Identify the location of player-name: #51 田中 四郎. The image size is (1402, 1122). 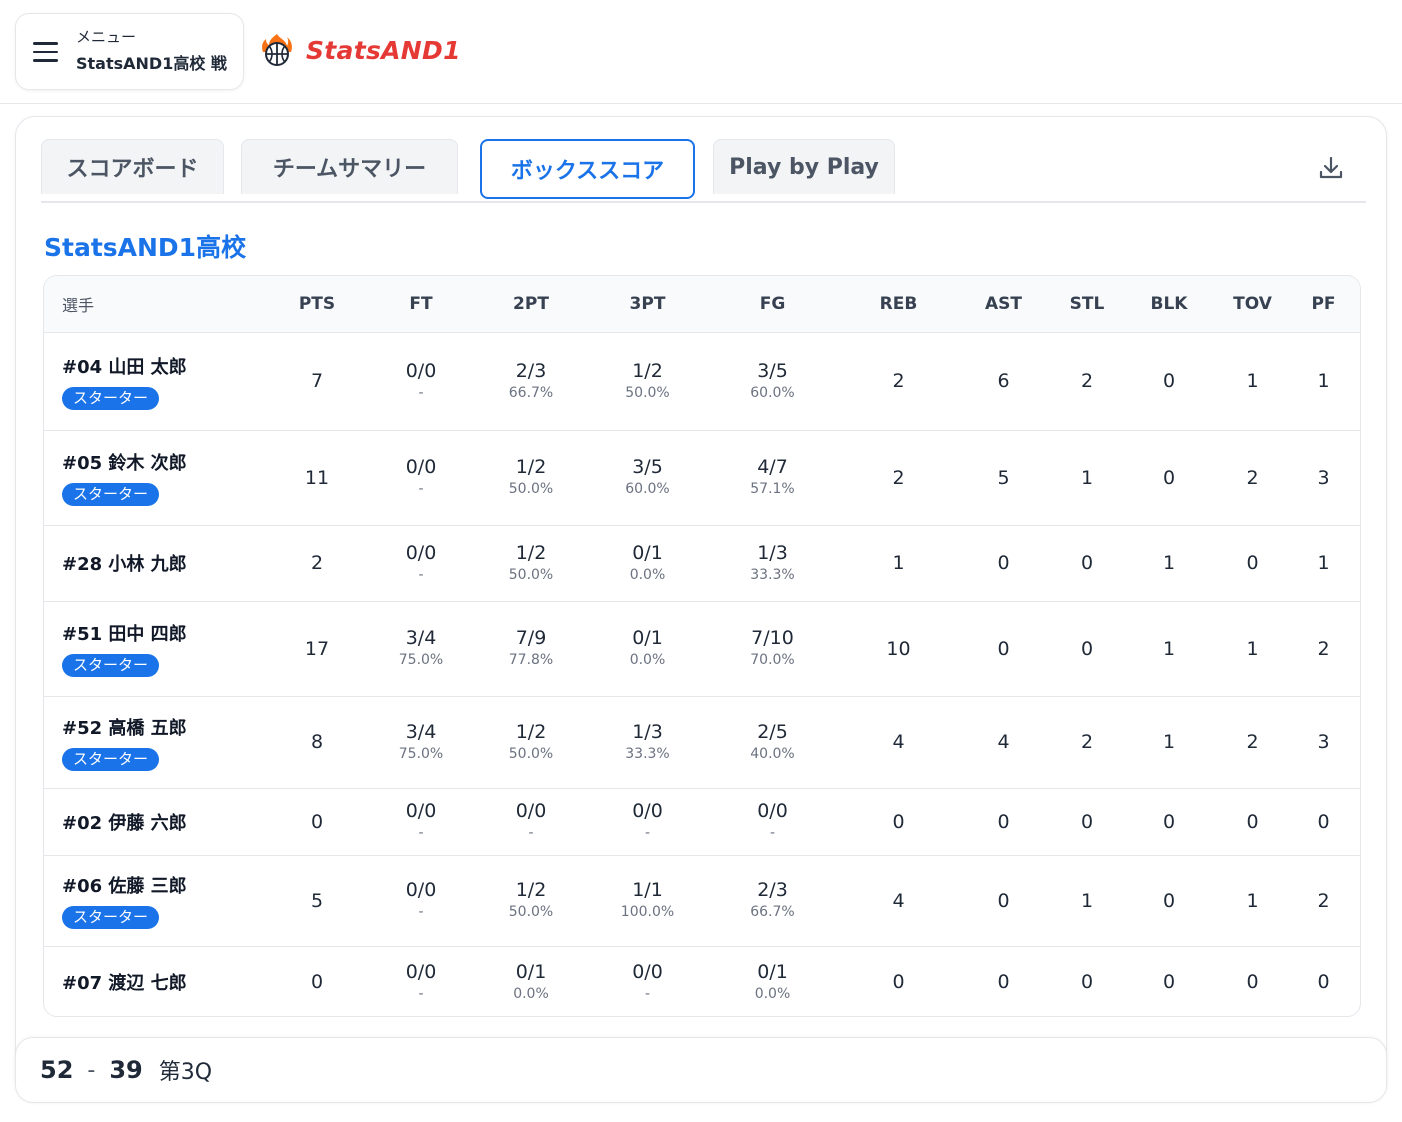
(160, 633).